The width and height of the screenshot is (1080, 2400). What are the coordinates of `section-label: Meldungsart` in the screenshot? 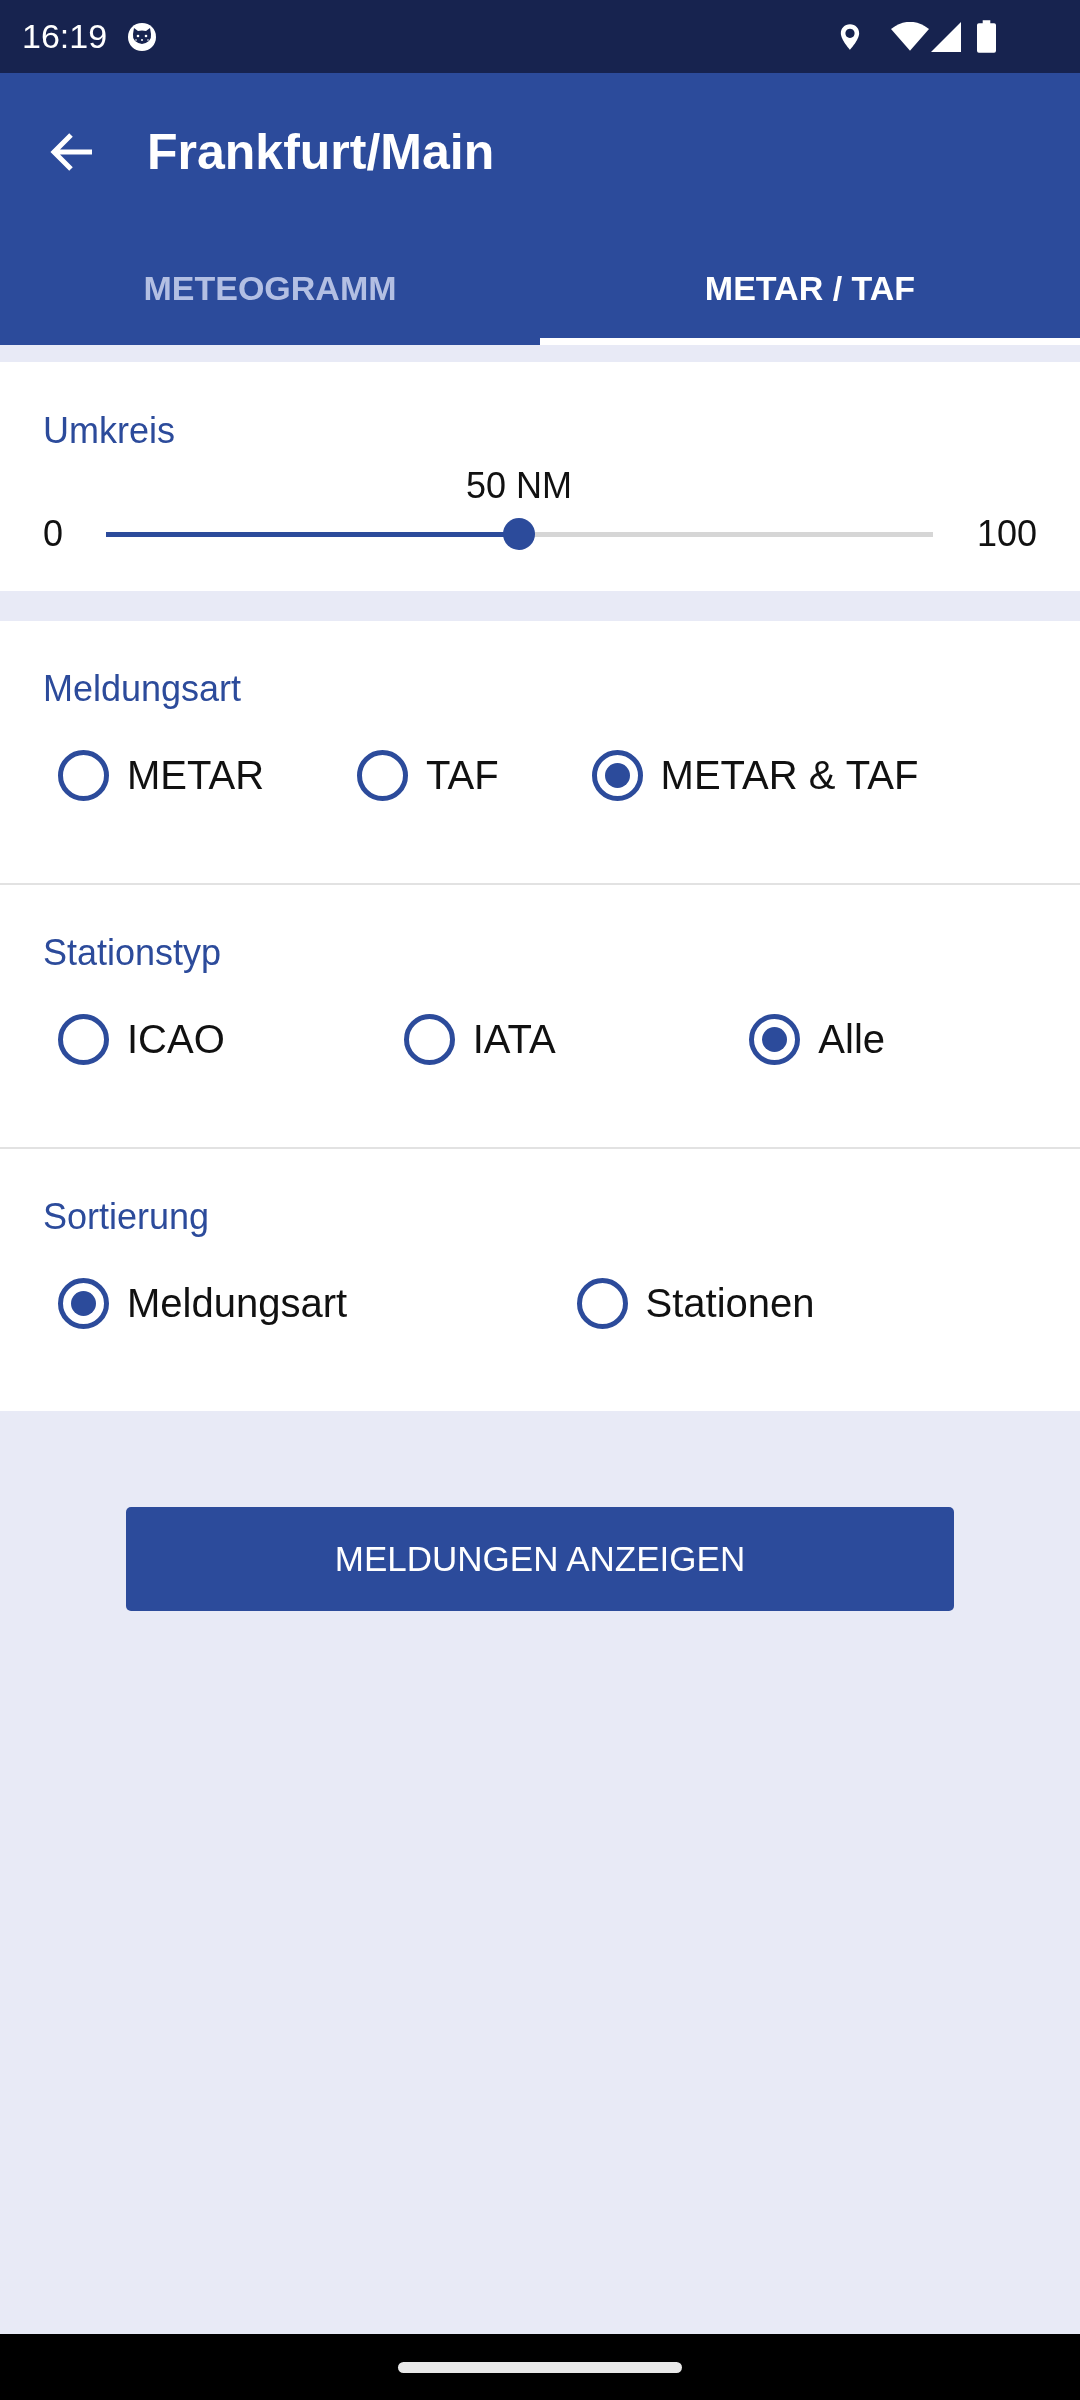 It's located at (142, 689).